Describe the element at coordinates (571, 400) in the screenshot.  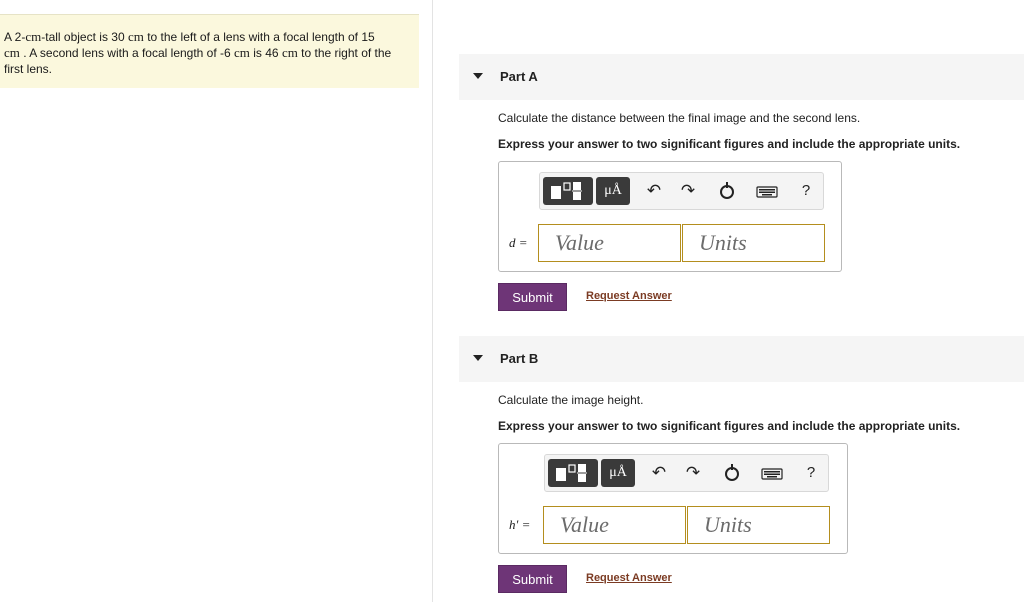
I see `part-b-question: Calculate the image height.` at that location.